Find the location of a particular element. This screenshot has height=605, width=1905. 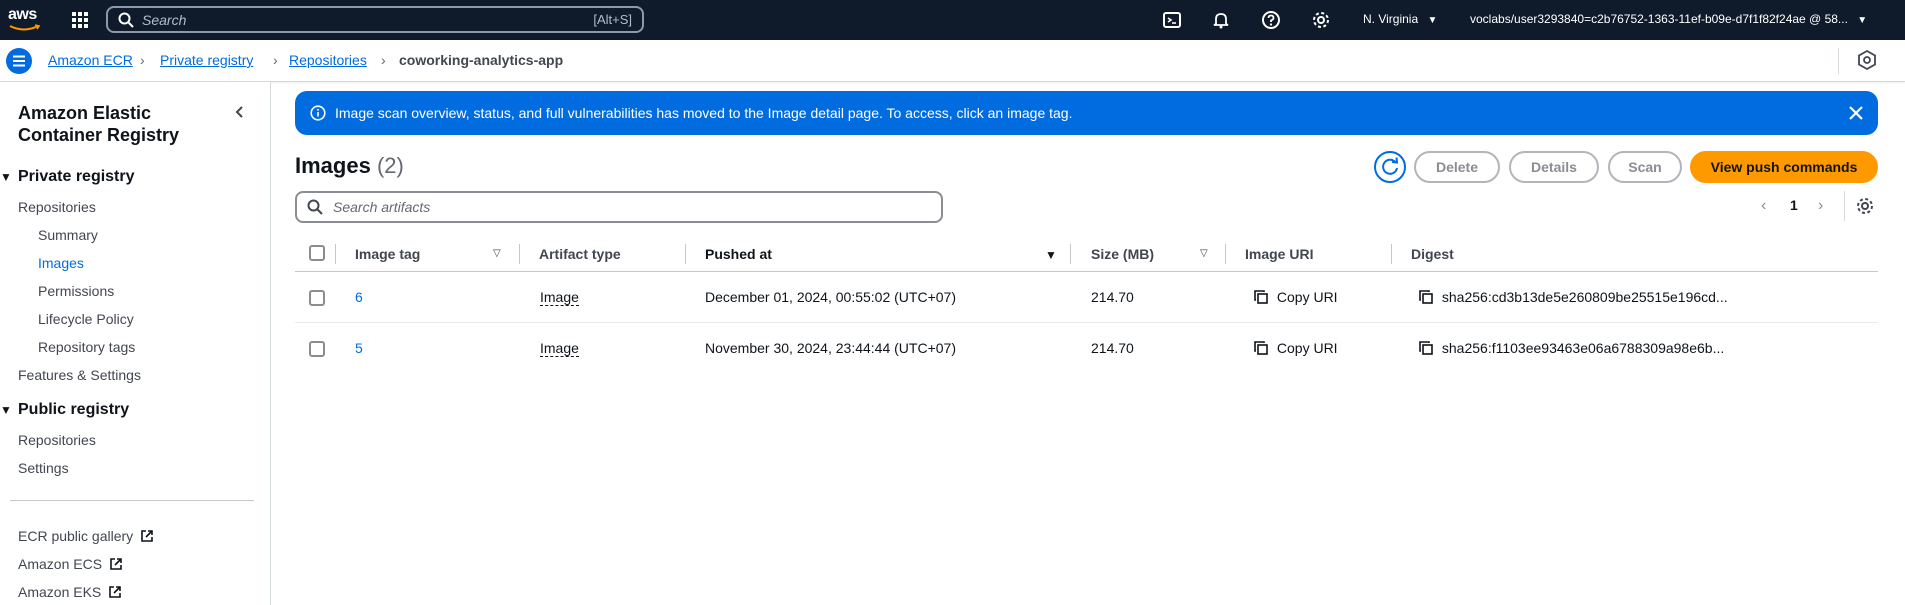

services-grid-icon is located at coordinates (80, 20).